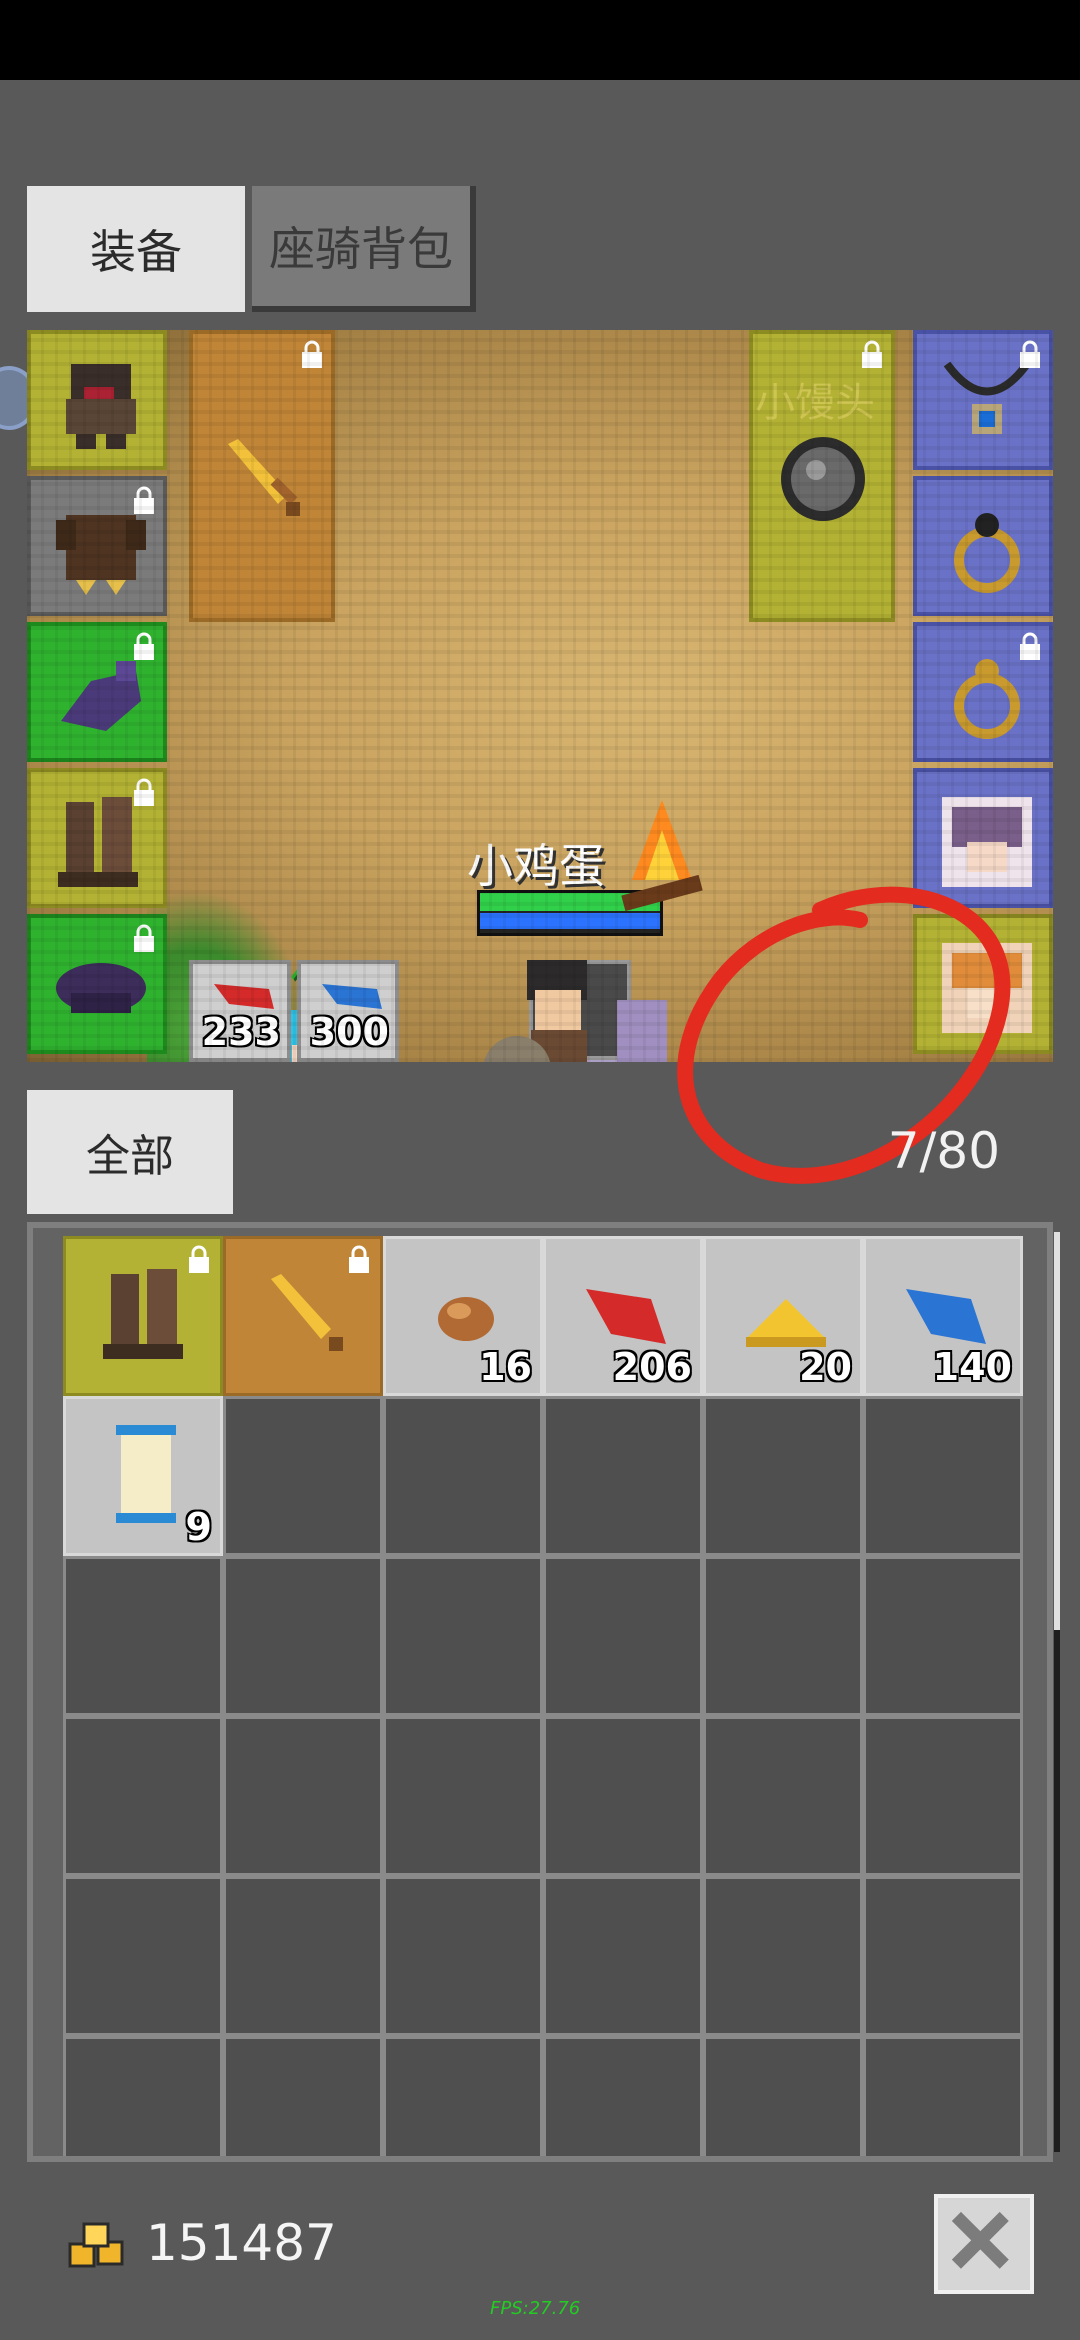 Image resolution: width=1080 pixels, height=2340 pixels. What do you see at coordinates (101, 988) in the screenshot?
I see `cape-icon` at bounding box center [101, 988].